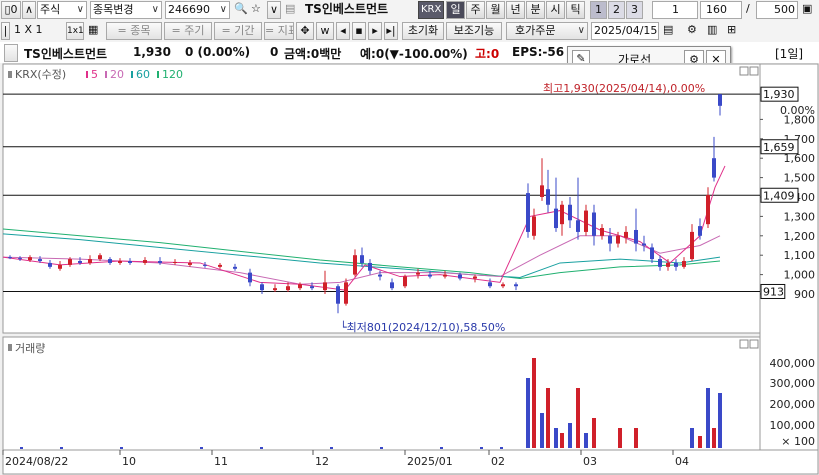 The height and width of the screenshot is (475, 819). Describe the element at coordinates (804, 294) in the screenshot. I see `y-tick-0: 900` at that location.